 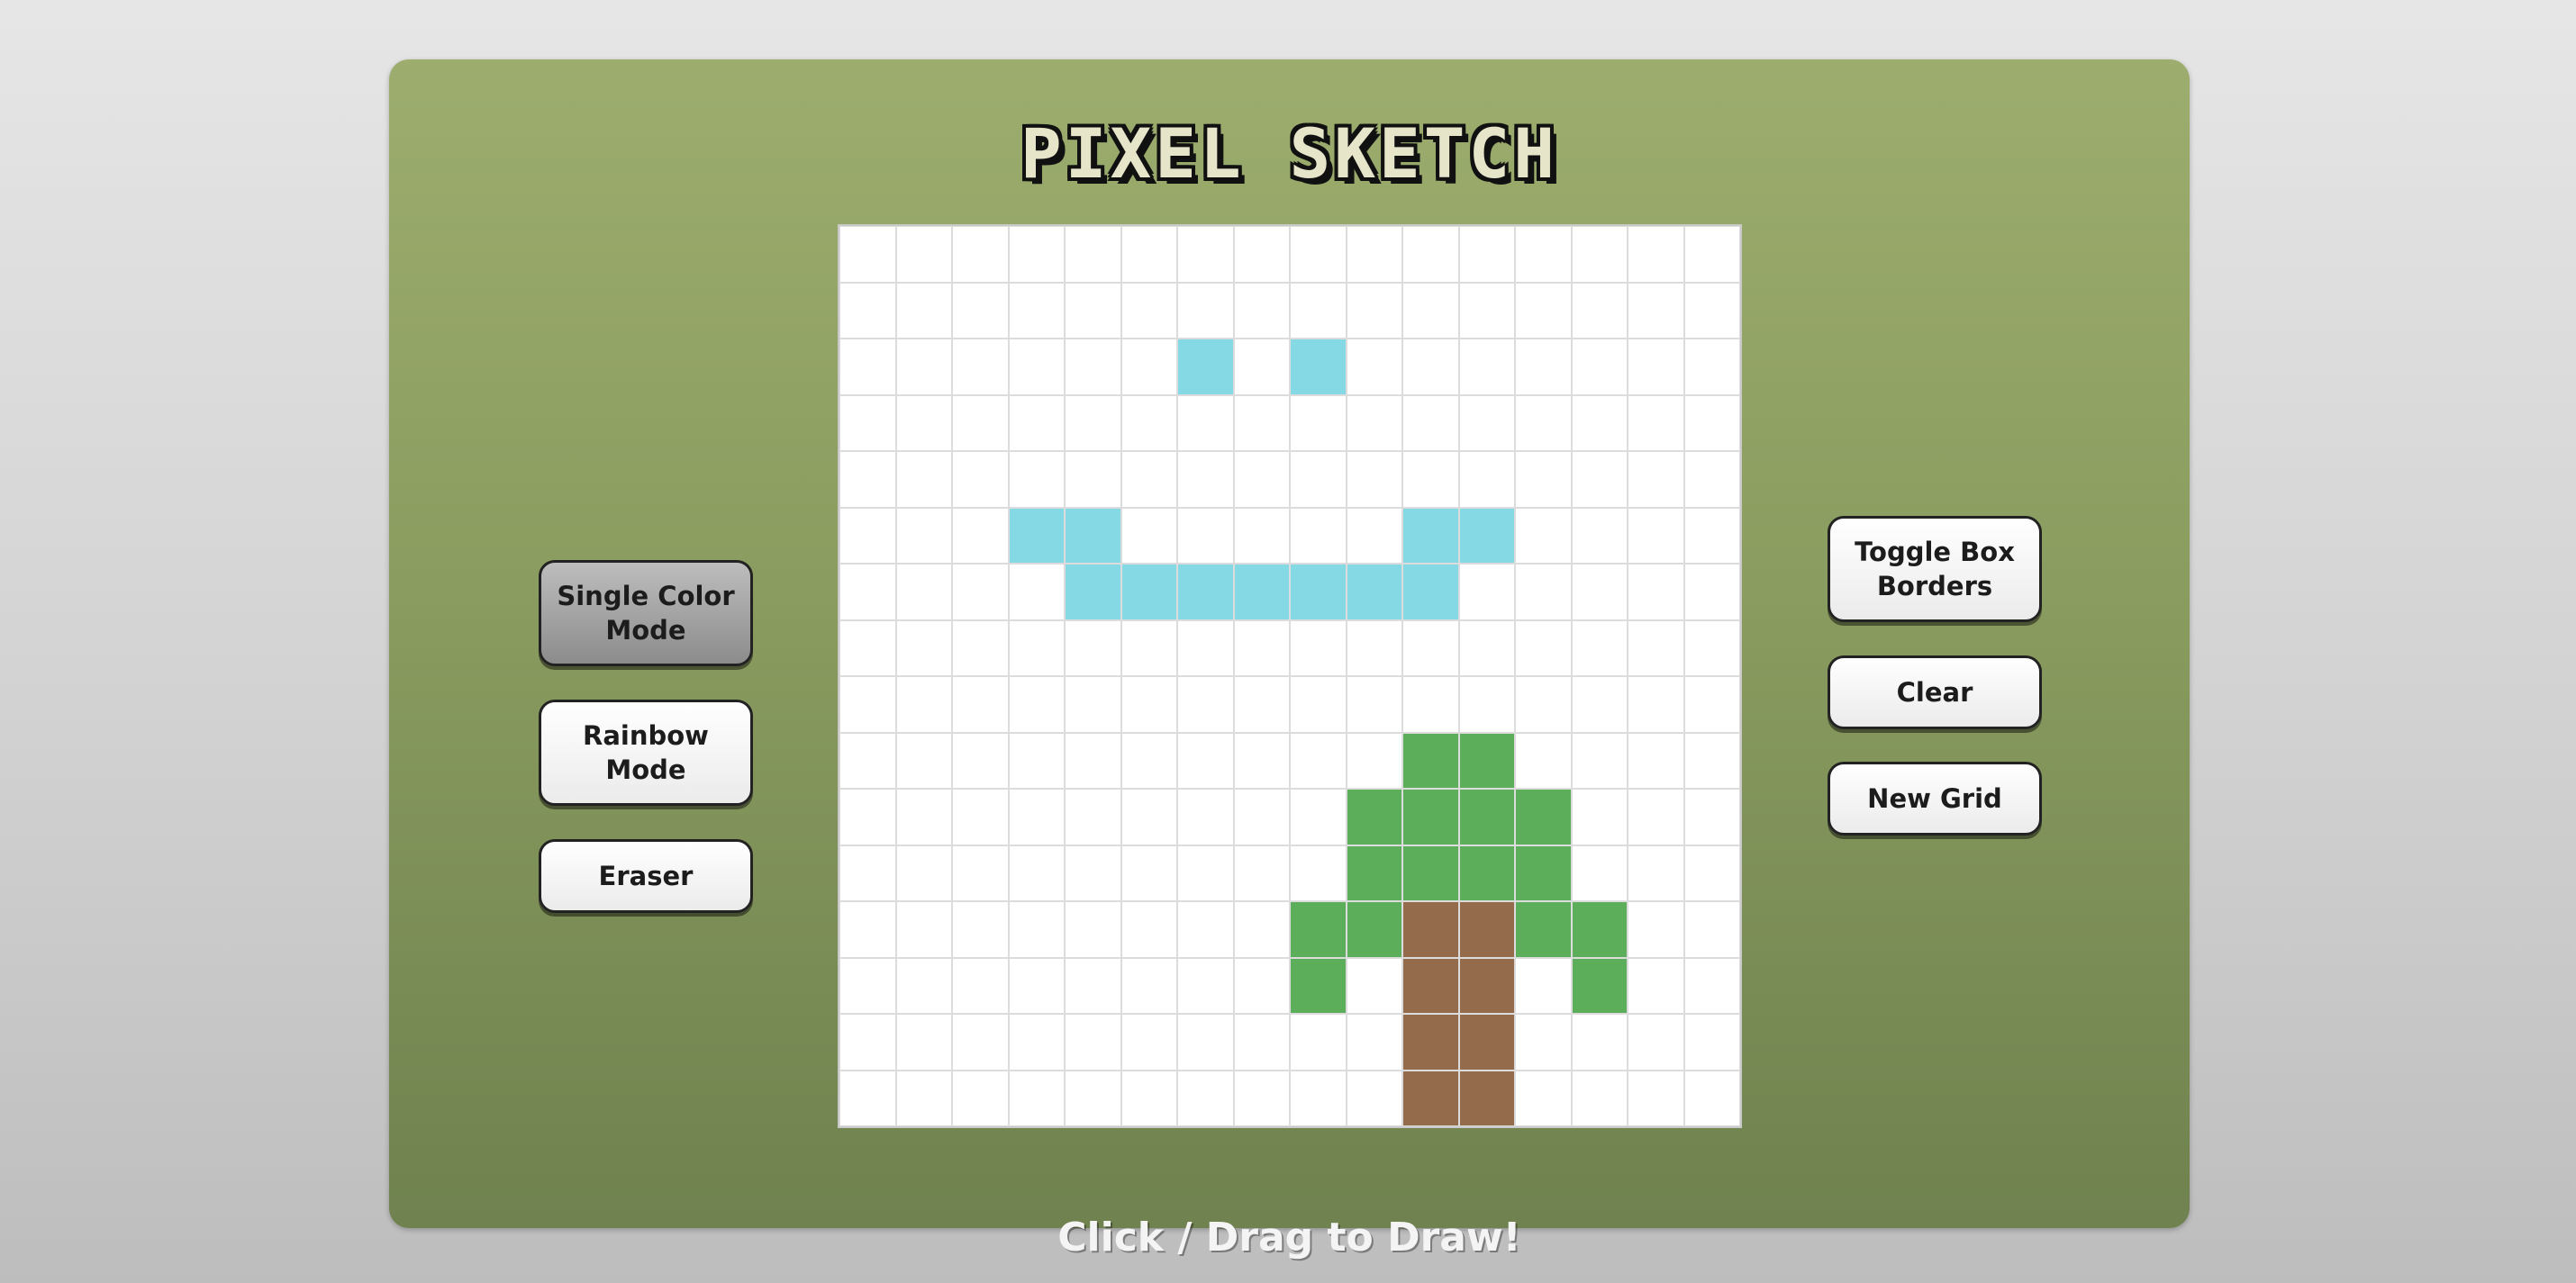 I want to click on rainbow-mode-button: Rainbow Mode, so click(x=646, y=753).